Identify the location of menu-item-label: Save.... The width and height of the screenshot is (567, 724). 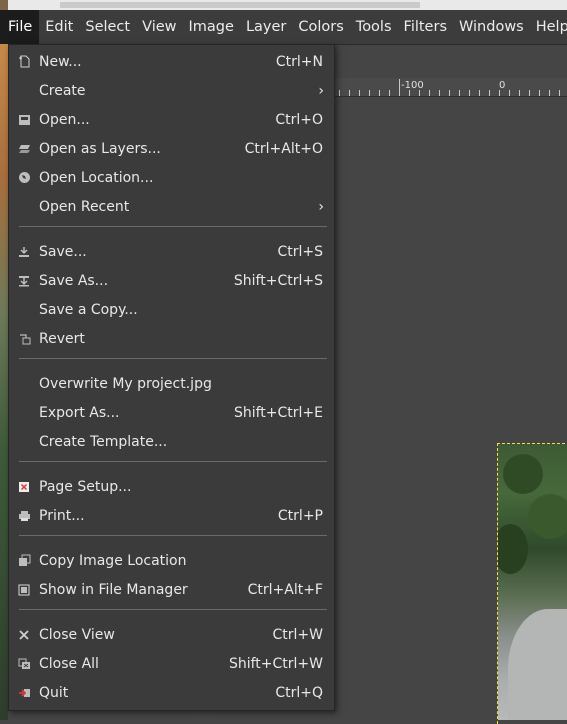
(63, 251).